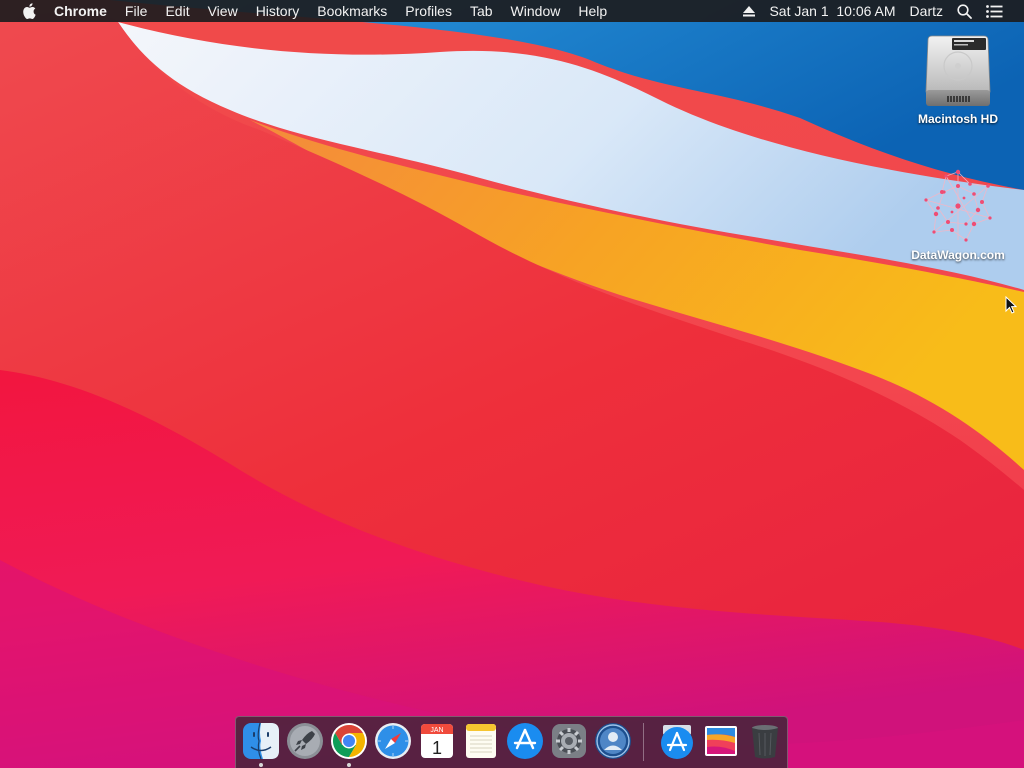  Describe the element at coordinates (136, 11) in the screenshot. I see `menu-file: File` at that location.